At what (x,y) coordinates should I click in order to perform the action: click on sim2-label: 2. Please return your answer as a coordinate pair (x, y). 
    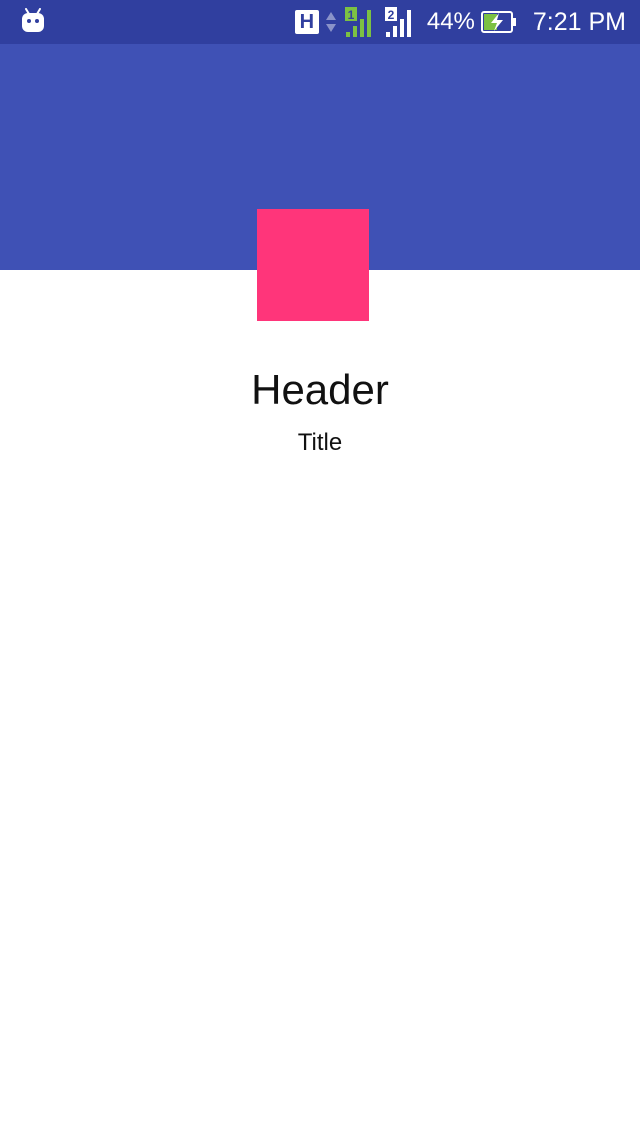
    Looking at the image, I should click on (391, 15).